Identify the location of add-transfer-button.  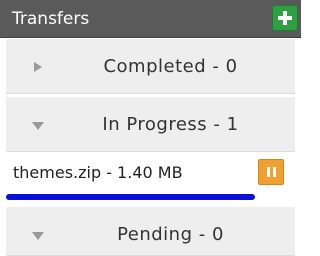
(285, 18).